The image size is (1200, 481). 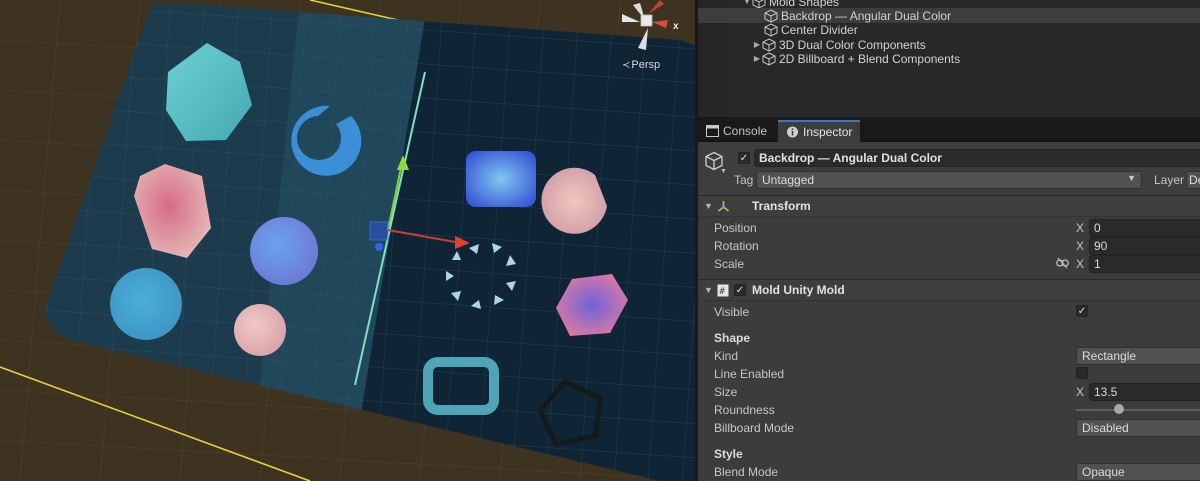 I want to click on style-section-title: Style, so click(x=728, y=454).